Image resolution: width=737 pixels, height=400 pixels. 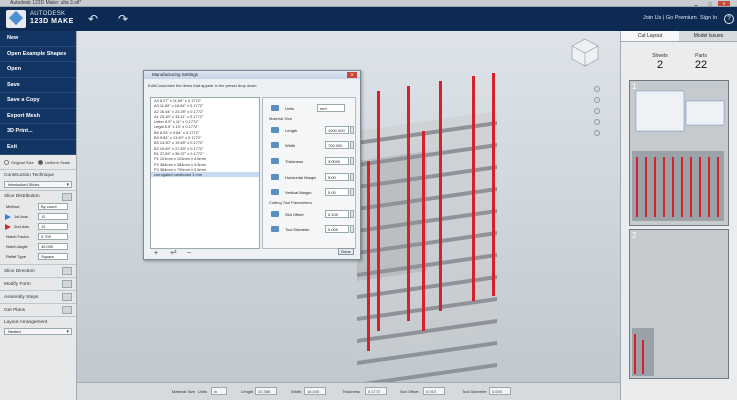 I want to click on hmargin-field: 5.00, so click(x=337, y=177).